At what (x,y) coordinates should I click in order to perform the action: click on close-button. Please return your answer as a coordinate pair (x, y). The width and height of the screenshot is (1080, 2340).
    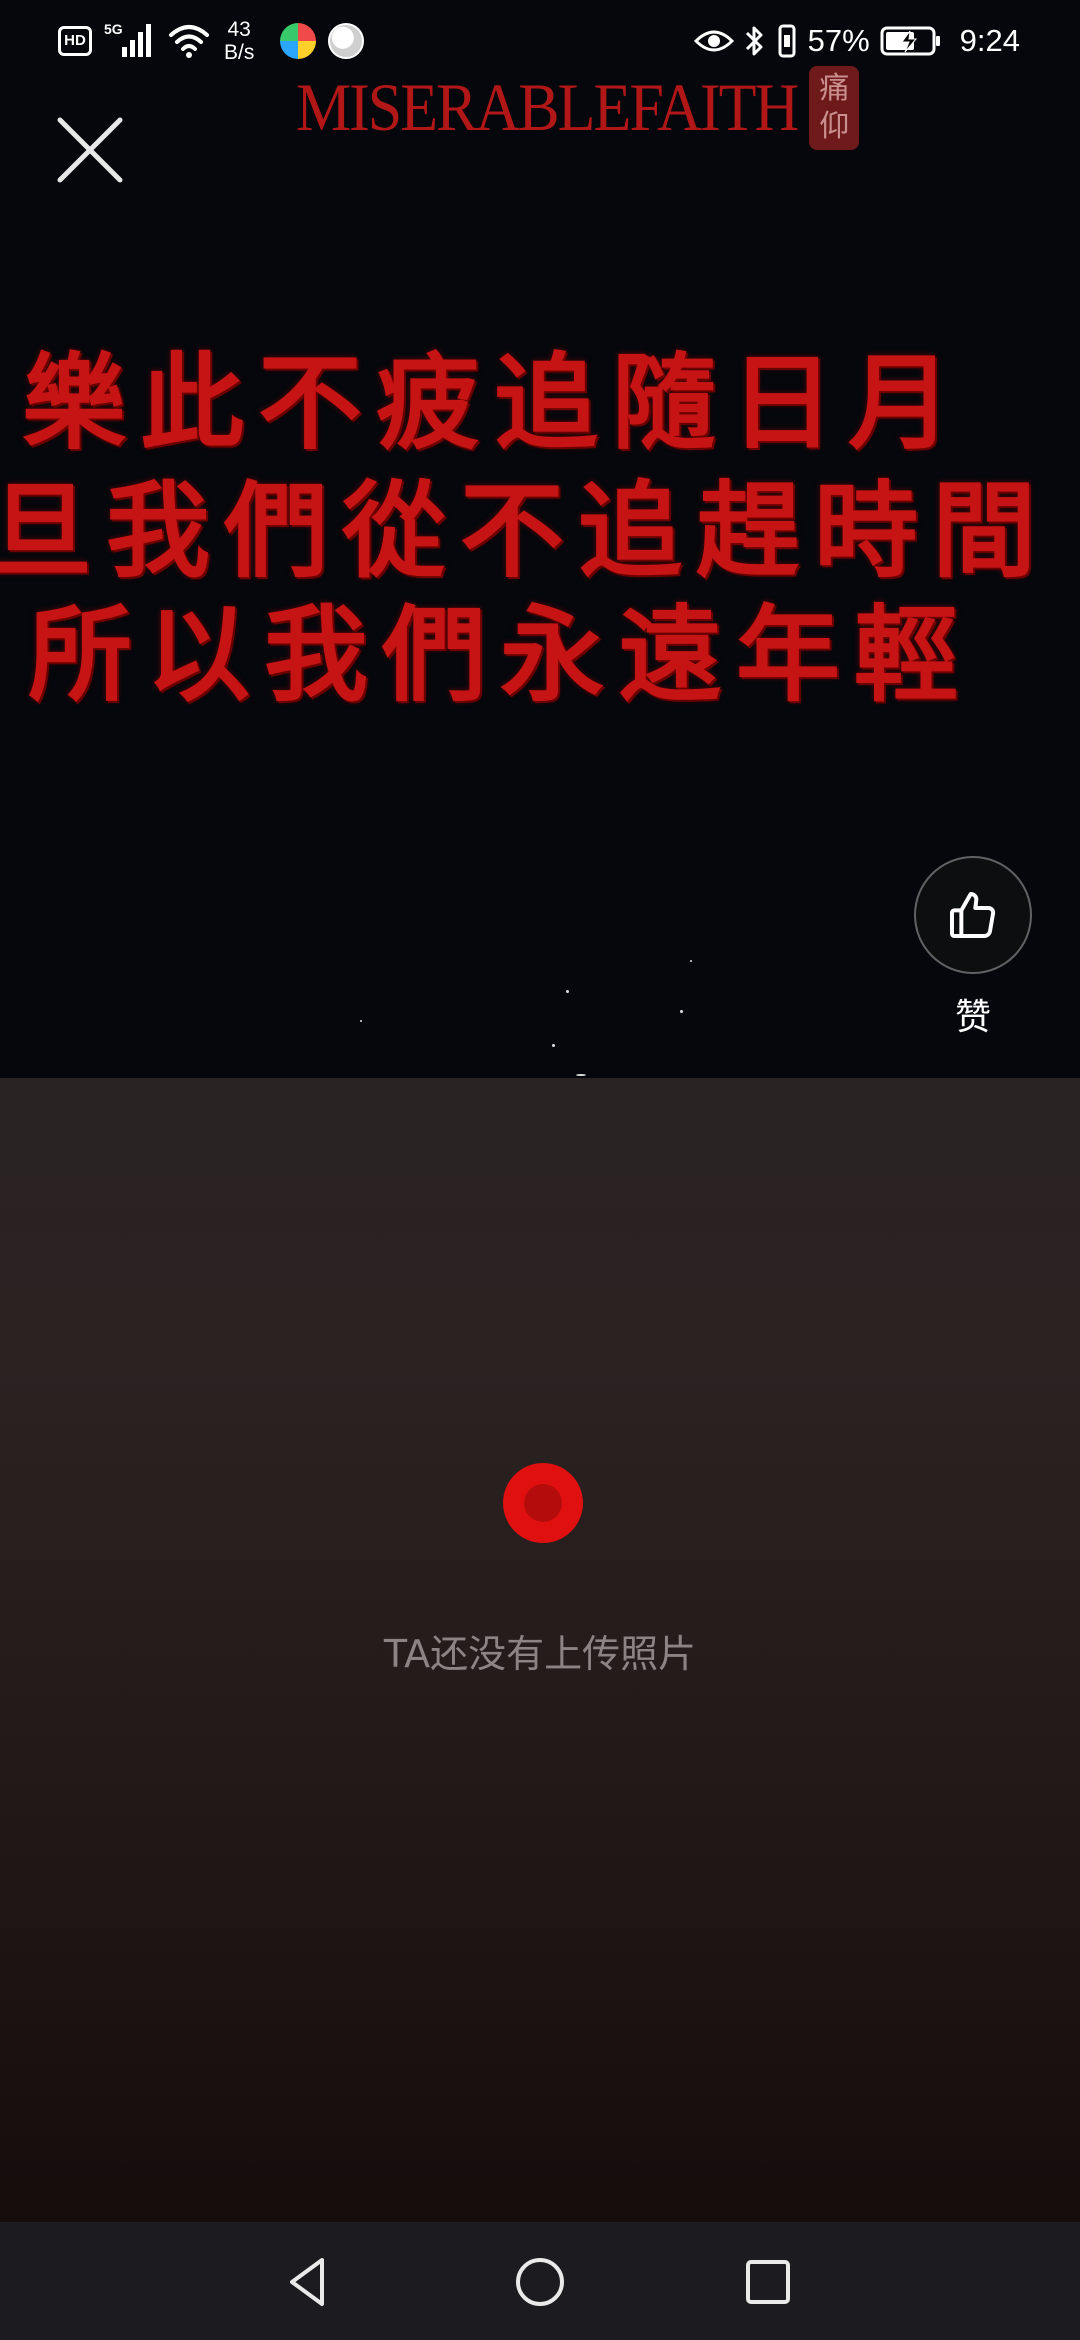
    Looking at the image, I should click on (90, 150).